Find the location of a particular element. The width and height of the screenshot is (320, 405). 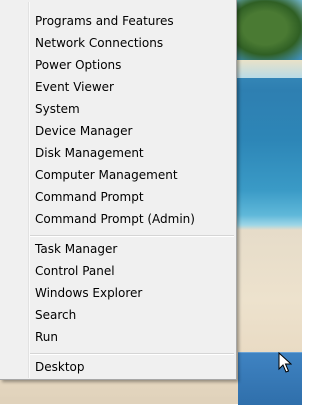

menu-item-computer-management: Computer Management is located at coordinates (118, 175).